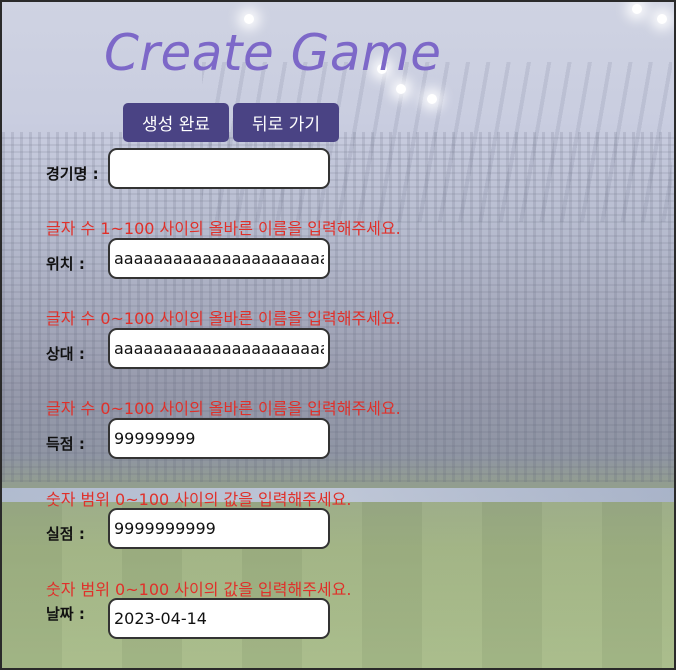 This screenshot has width=676, height=670. What do you see at coordinates (199, 499) in the screenshot?
I see `score-error: 숫자 범위 0~100 사이의 값을 입력해주세요.` at bounding box center [199, 499].